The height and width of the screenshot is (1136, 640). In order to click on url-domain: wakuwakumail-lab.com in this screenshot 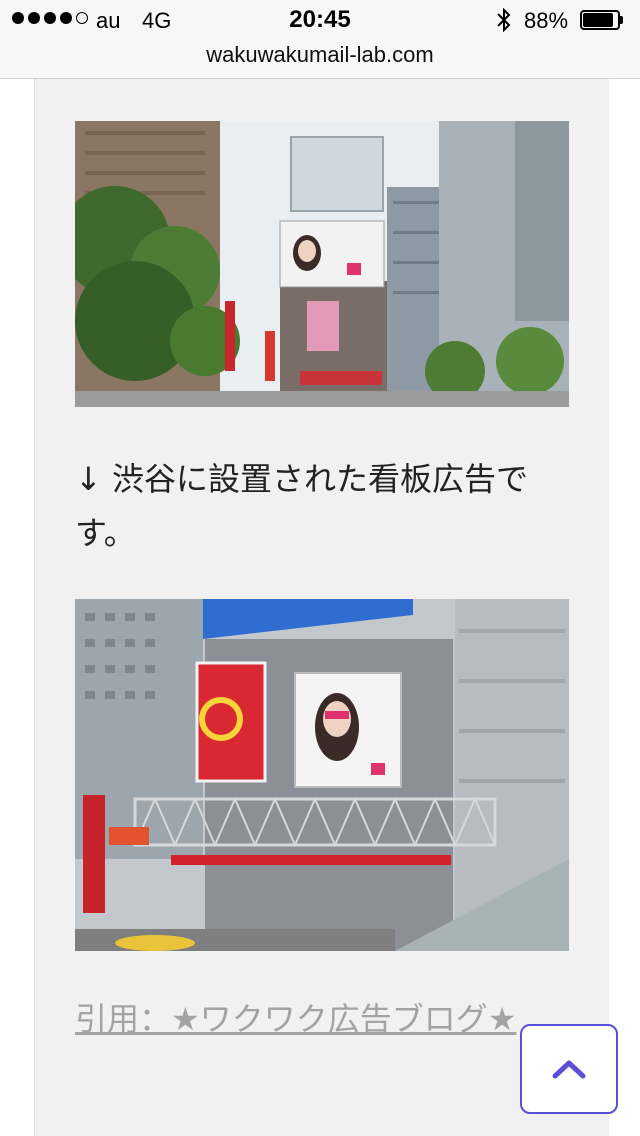, I will do `click(320, 54)`.